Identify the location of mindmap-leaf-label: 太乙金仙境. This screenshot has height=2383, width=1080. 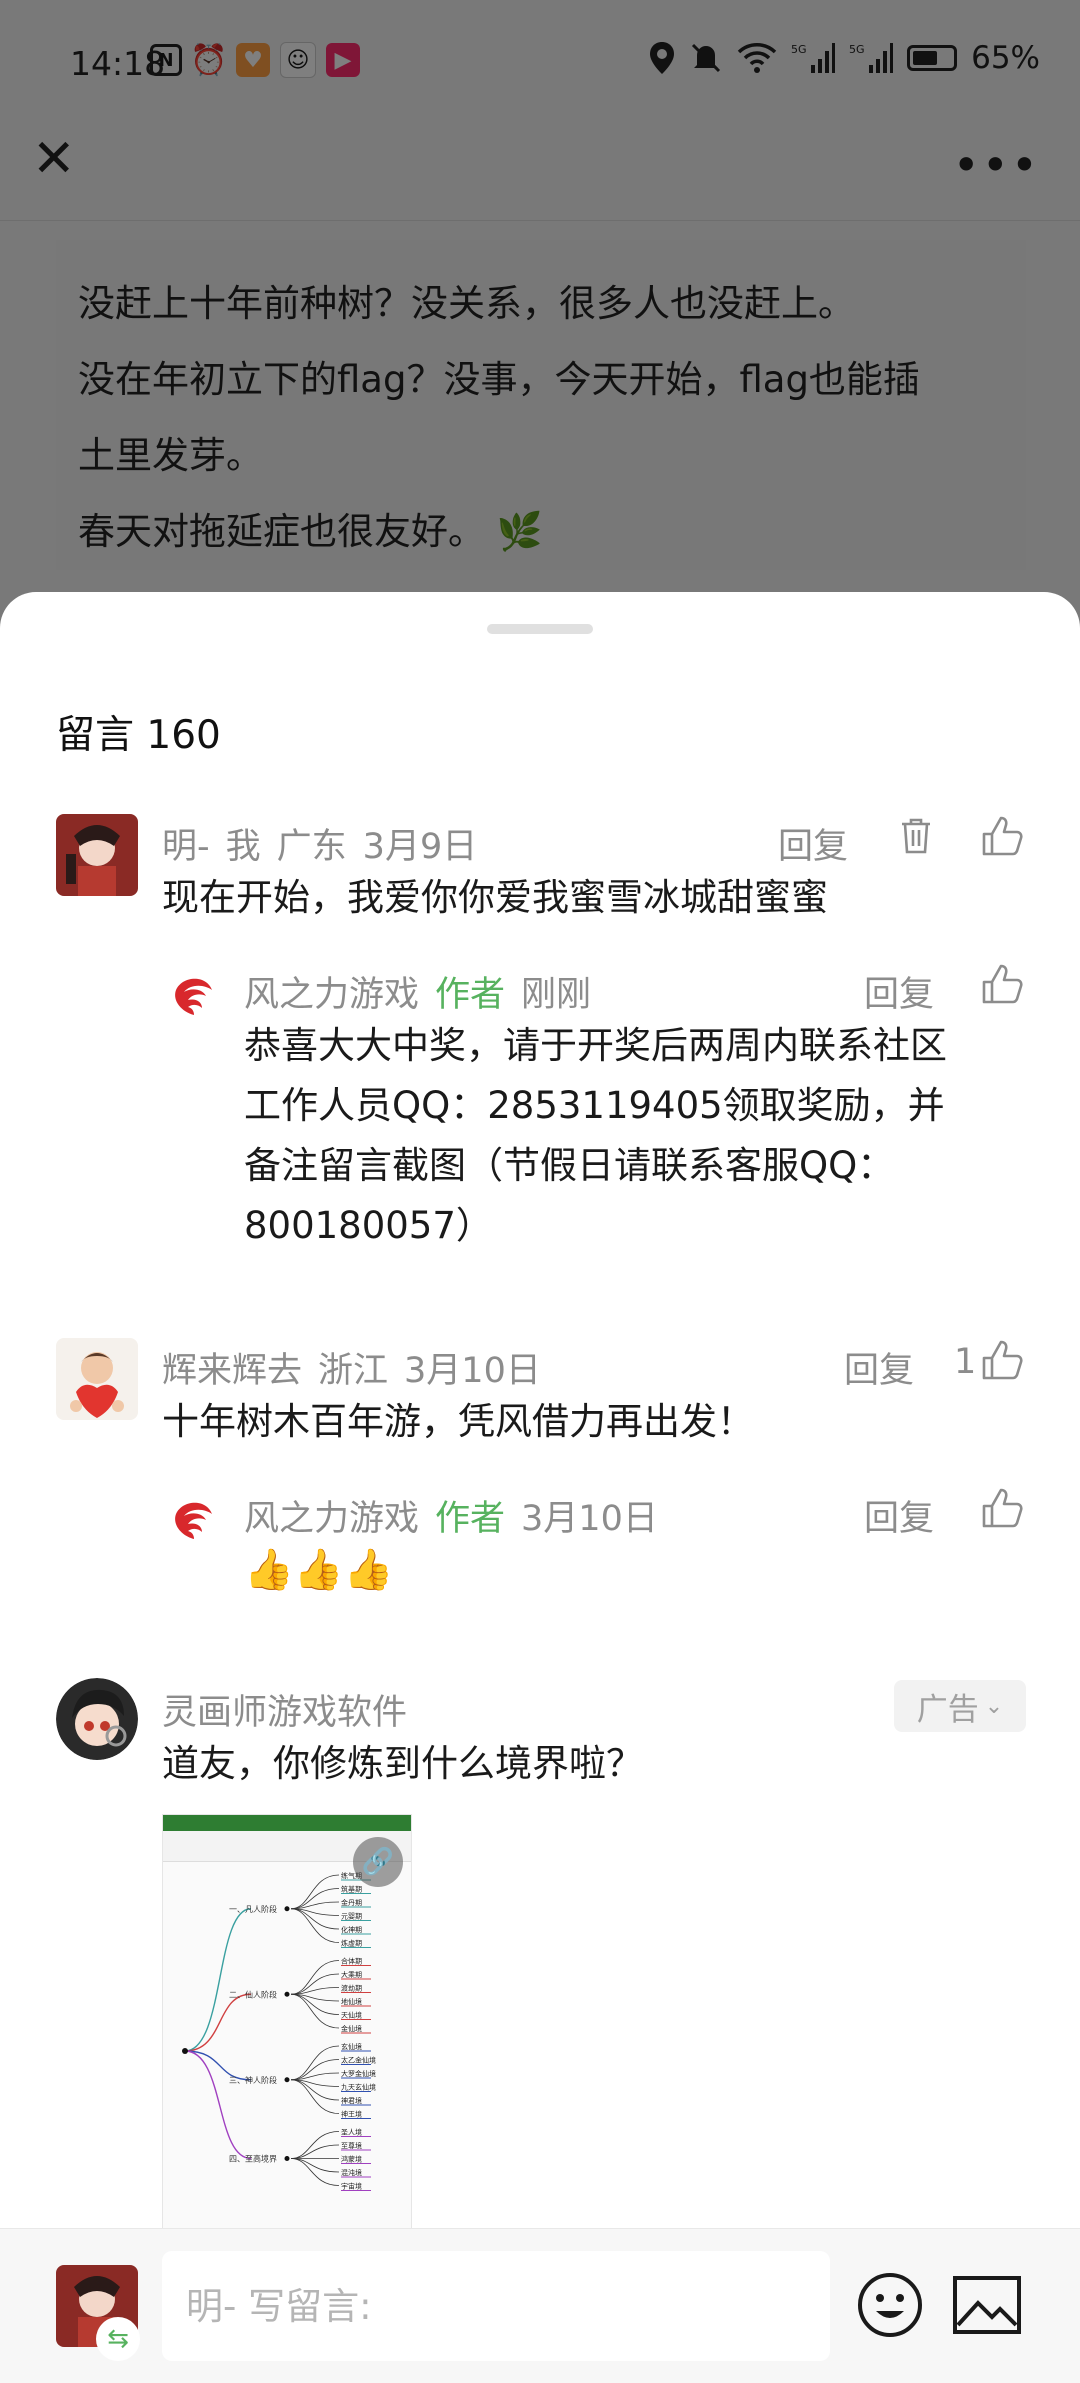
(358, 2060).